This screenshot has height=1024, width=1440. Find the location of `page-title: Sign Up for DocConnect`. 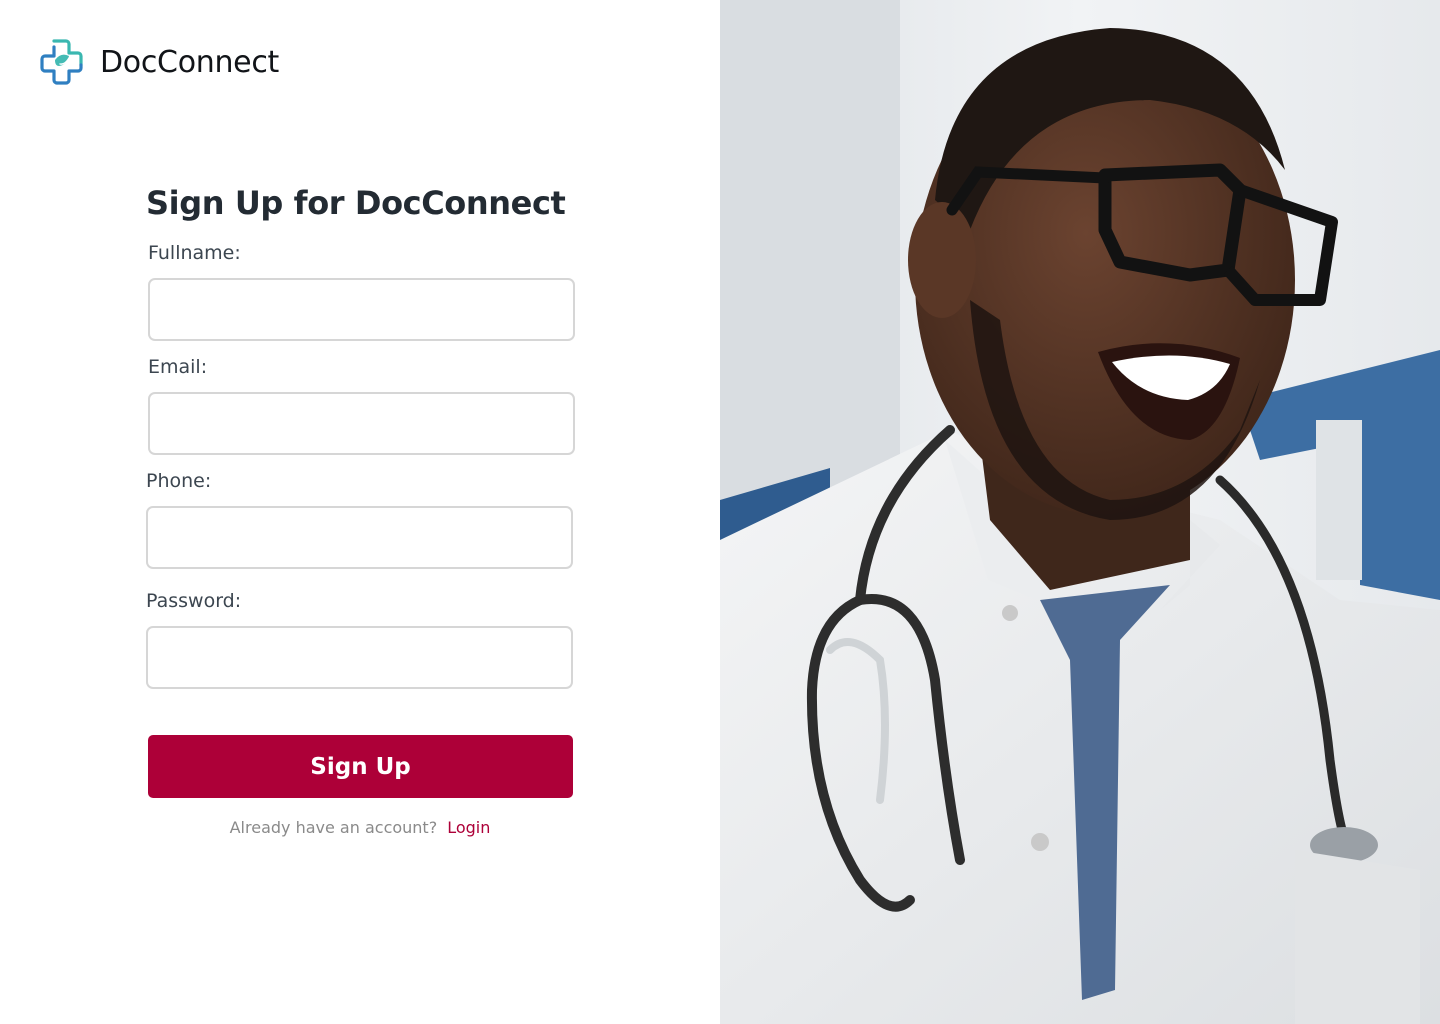

page-title: Sign Up for DocConnect is located at coordinates (356, 203).